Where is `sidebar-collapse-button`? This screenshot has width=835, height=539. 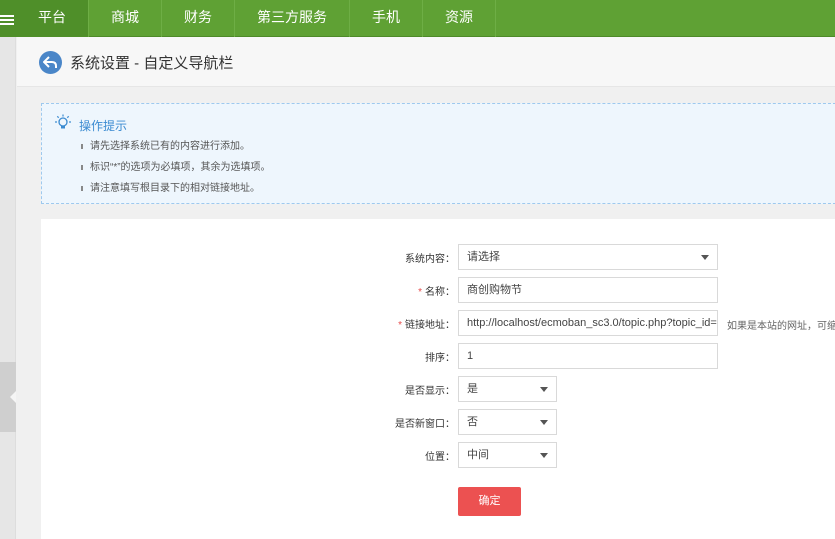 sidebar-collapse-button is located at coordinates (8, 397).